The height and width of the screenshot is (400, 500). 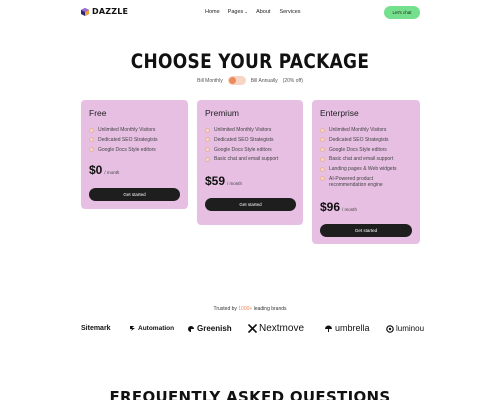 I want to click on plan-name: Free, so click(x=98, y=113).